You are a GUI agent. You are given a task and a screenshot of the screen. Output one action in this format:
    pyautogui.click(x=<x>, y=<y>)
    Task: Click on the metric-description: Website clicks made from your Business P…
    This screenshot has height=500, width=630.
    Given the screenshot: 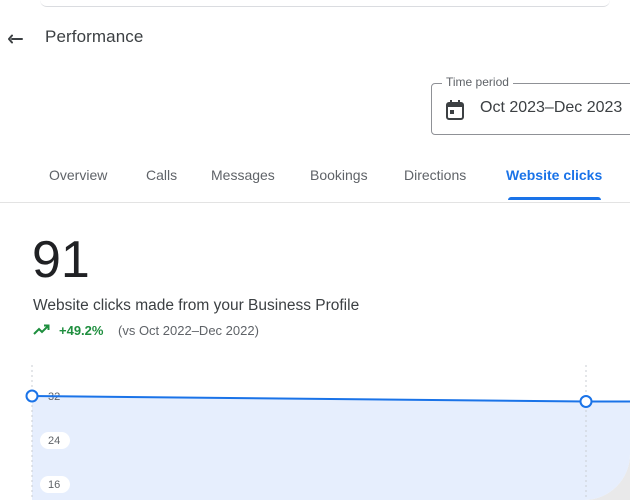 What is the action you would take?
    pyautogui.click(x=196, y=305)
    